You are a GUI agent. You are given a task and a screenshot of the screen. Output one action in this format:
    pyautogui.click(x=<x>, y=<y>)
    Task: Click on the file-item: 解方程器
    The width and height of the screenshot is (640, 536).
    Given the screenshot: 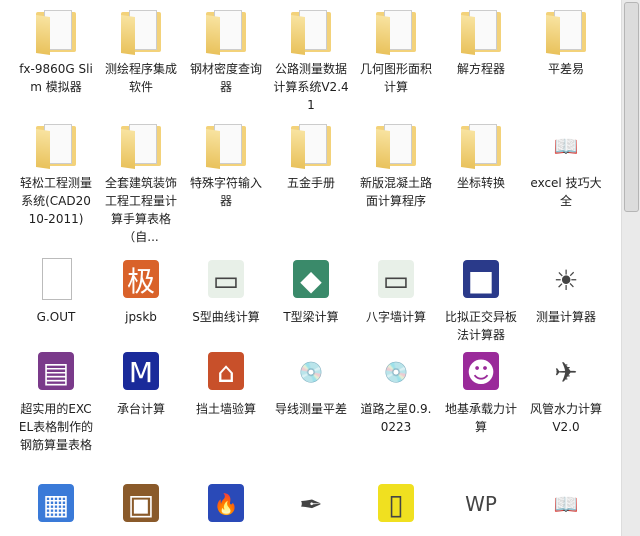 What is the action you would take?
    pyautogui.click(x=481, y=43)
    